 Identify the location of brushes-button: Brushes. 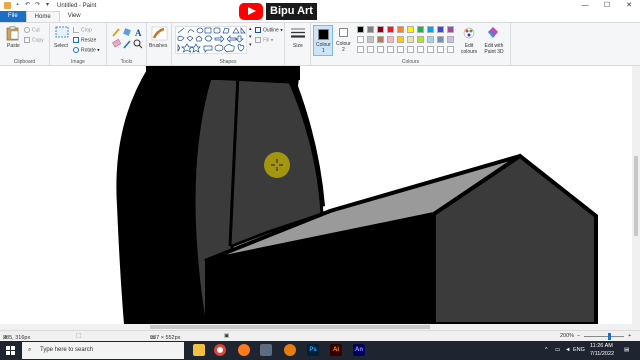
(158, 46).